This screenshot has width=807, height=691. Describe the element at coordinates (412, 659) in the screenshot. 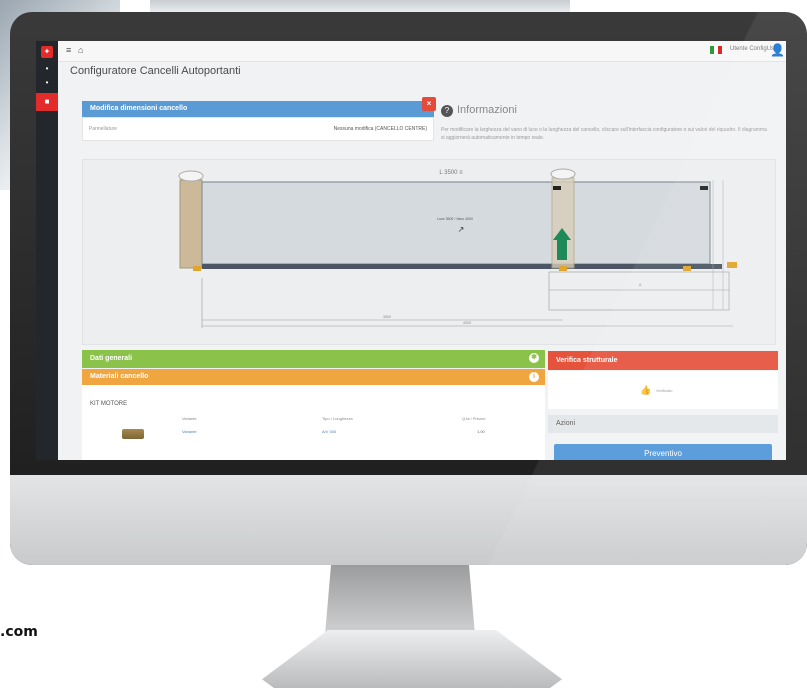

I see `monitor-base` at that location.